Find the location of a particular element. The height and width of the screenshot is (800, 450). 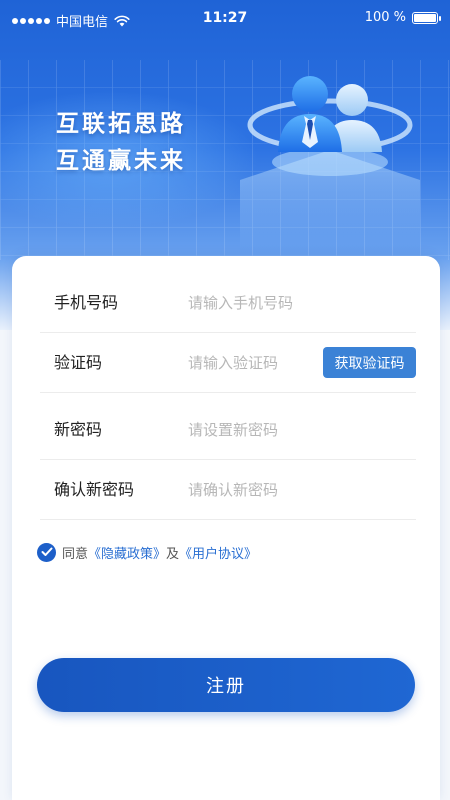

password-row: 新密码 is located at coordinates (228, 430).